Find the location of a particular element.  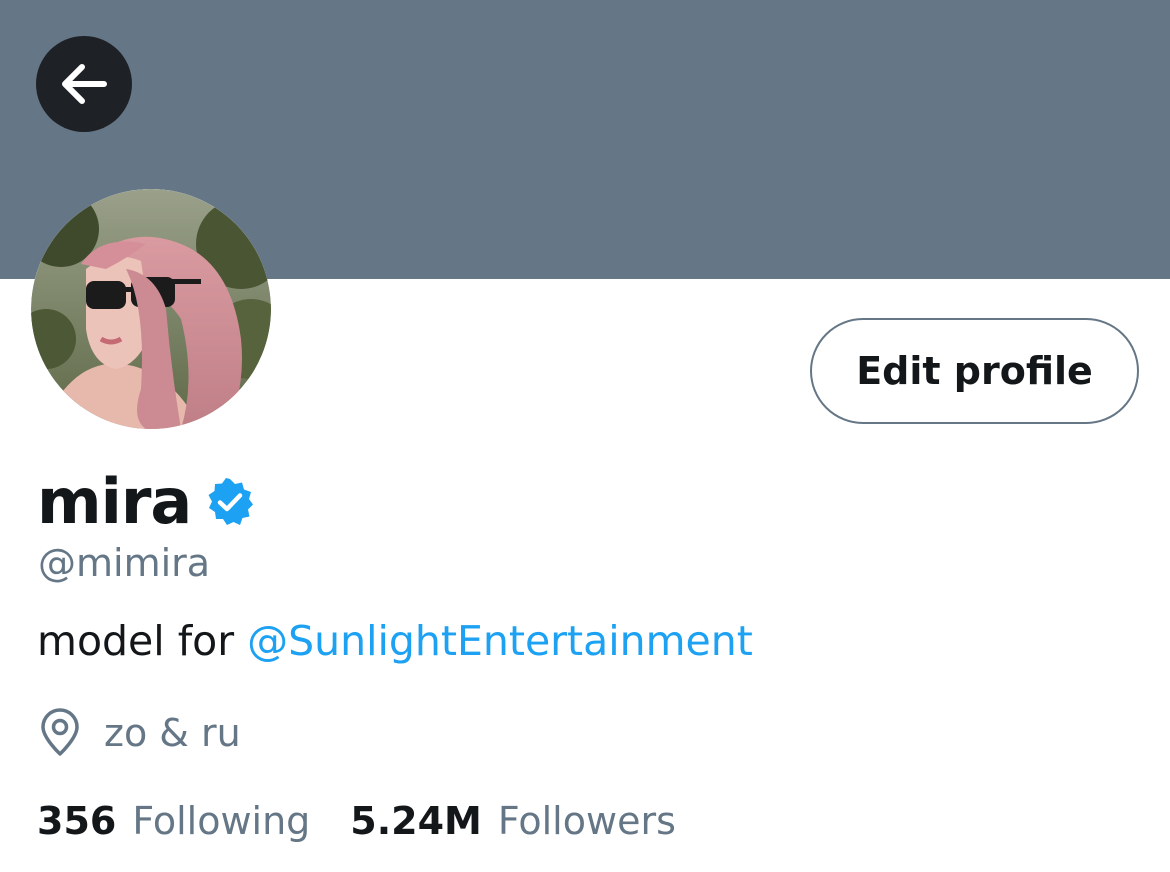

location-row: zo & ru is located at coordinates (139, 733).